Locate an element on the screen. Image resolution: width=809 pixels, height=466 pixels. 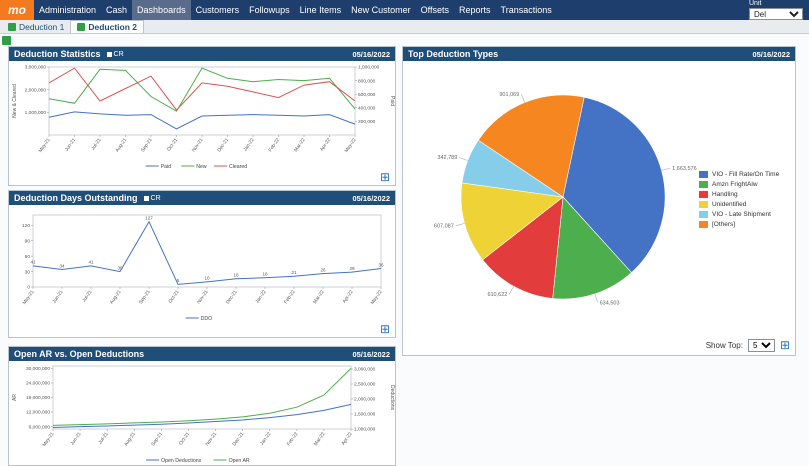
svg-text: 41 is located at coordinates (91, 262).